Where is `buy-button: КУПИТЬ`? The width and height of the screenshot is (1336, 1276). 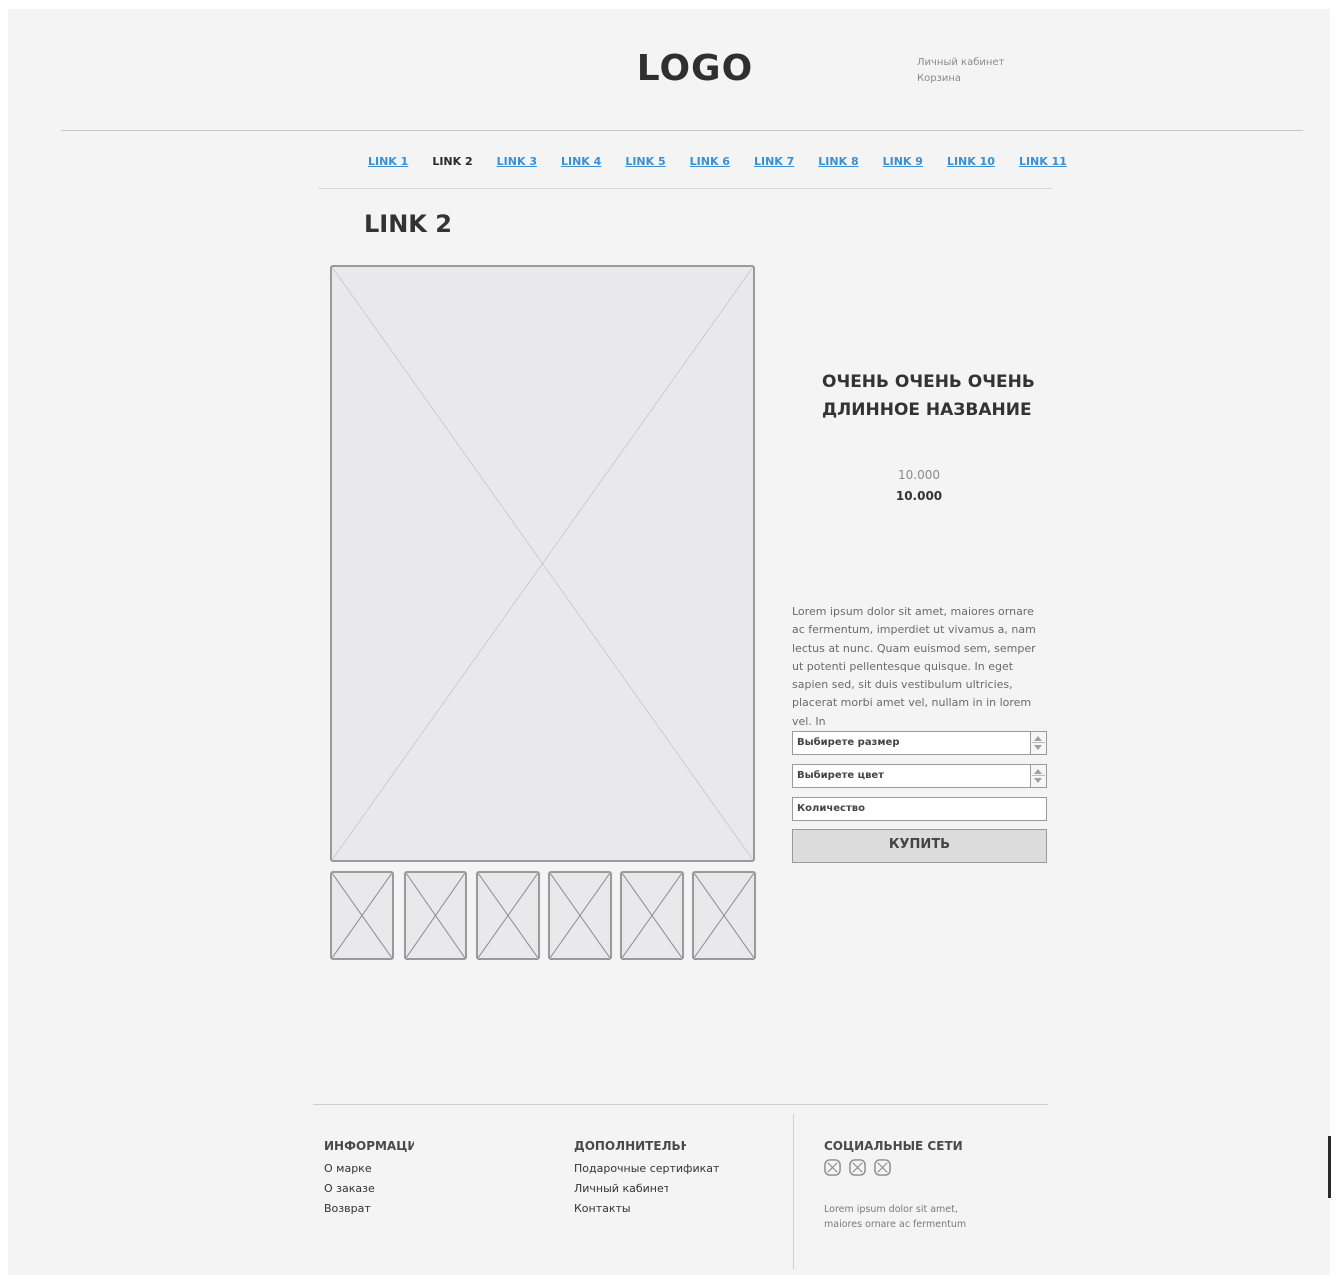 buy-button: КУПИТЬ is located at coordinates (919, 846).